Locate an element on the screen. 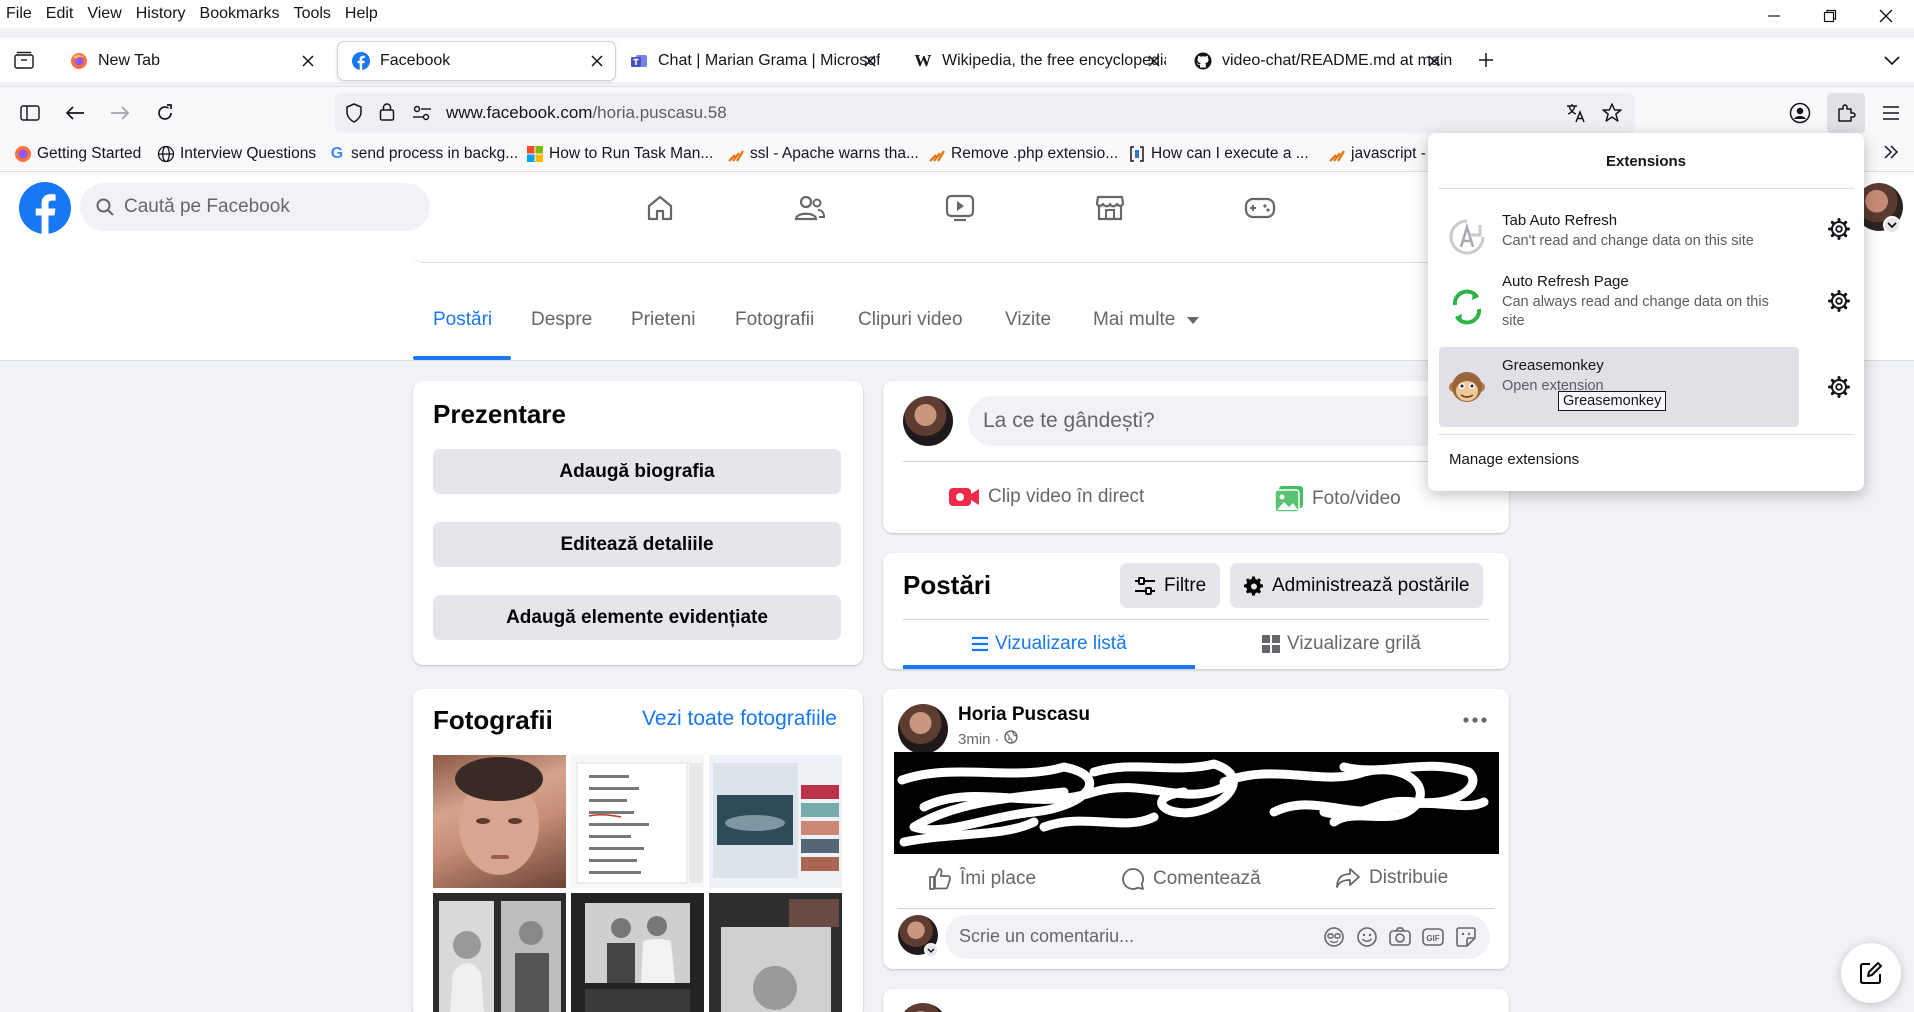 This screenshot has height=1012, width=1914. post-options-dots-icon is located at coordinates (1475, 720).